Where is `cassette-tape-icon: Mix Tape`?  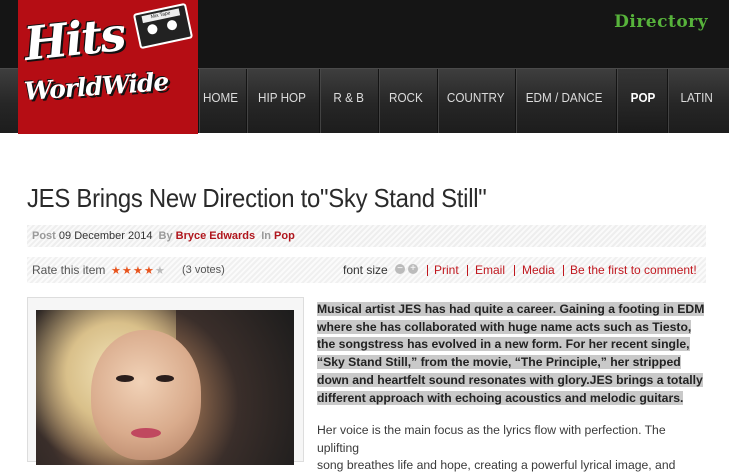
cassette-tape-icon: Mix Tape is located at coordinates (163, 26).